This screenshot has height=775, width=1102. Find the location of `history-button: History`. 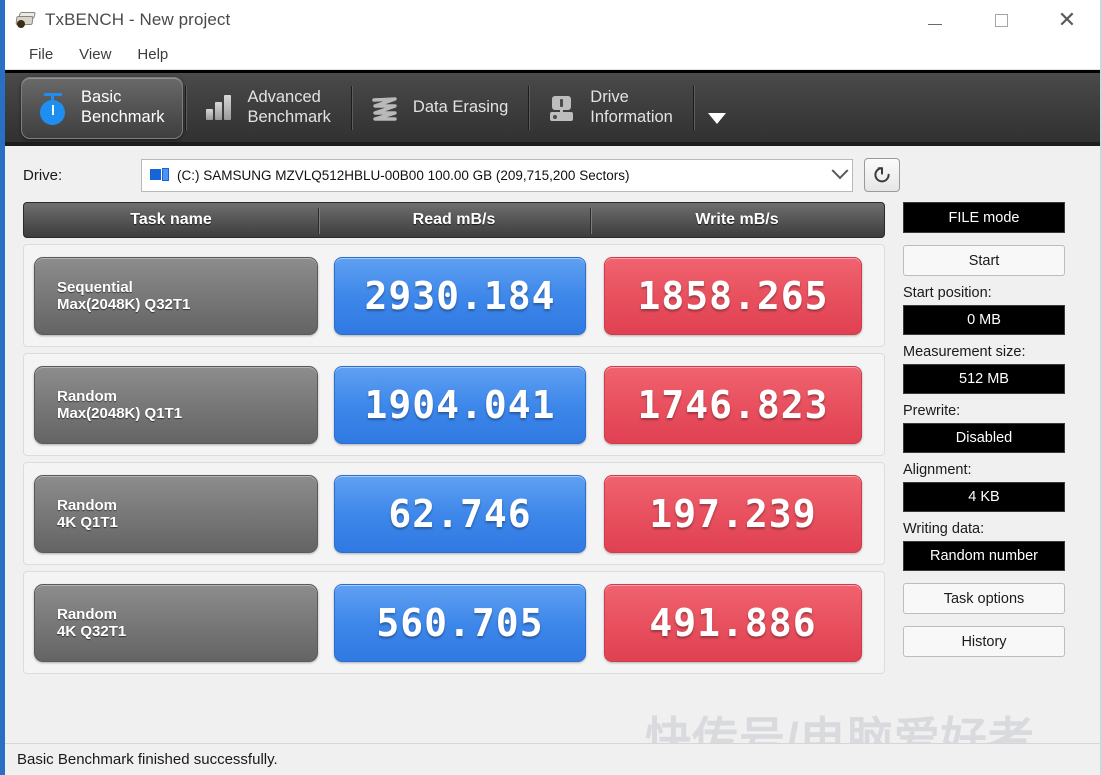

history-button: History is located at coordinates (984, 641).